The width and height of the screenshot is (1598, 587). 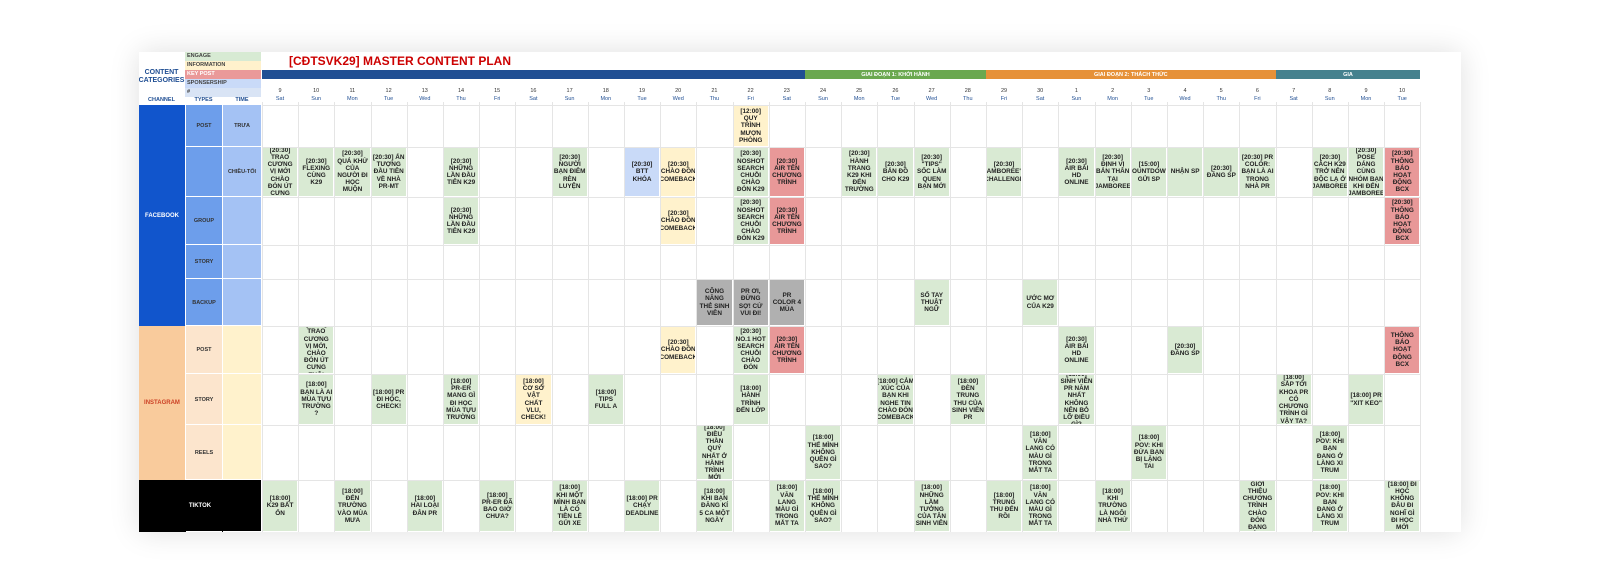 I want to click on schedule-entry: [20:30] PR COLOR: BẠN LÀ AI TRONG NHÀ PR, so click(x=1257, y=172).